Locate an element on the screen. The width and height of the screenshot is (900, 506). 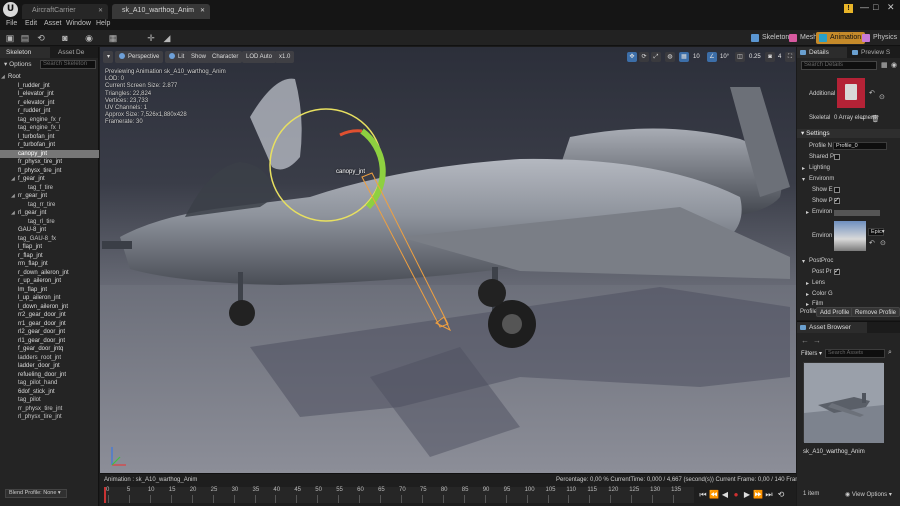
tree-row: tag_f_tire is located at coordinates (49, 188).